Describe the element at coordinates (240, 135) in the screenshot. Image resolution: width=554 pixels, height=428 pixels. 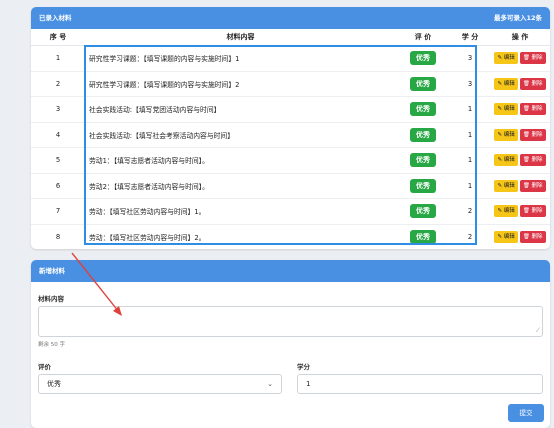
I see `row-content: 社会实践活动:【填写社会考察活动内容与时间】` at that location.